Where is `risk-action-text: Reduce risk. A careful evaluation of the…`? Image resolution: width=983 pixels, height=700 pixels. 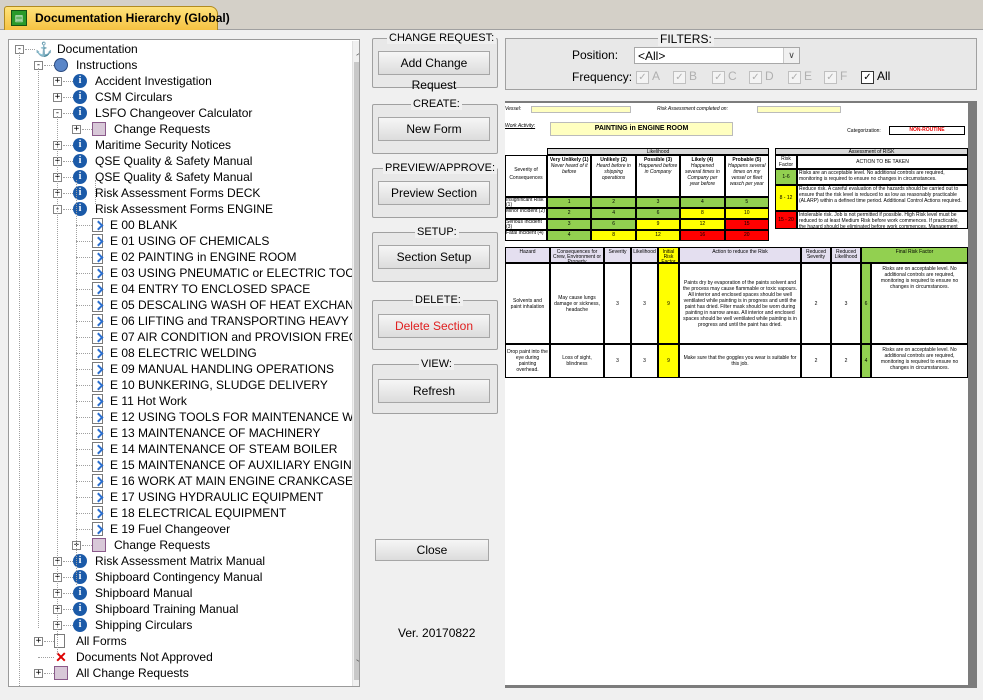
risk-action-text: Reduce risk. A careful evaluation of the… is located at coordinates (882, 198).